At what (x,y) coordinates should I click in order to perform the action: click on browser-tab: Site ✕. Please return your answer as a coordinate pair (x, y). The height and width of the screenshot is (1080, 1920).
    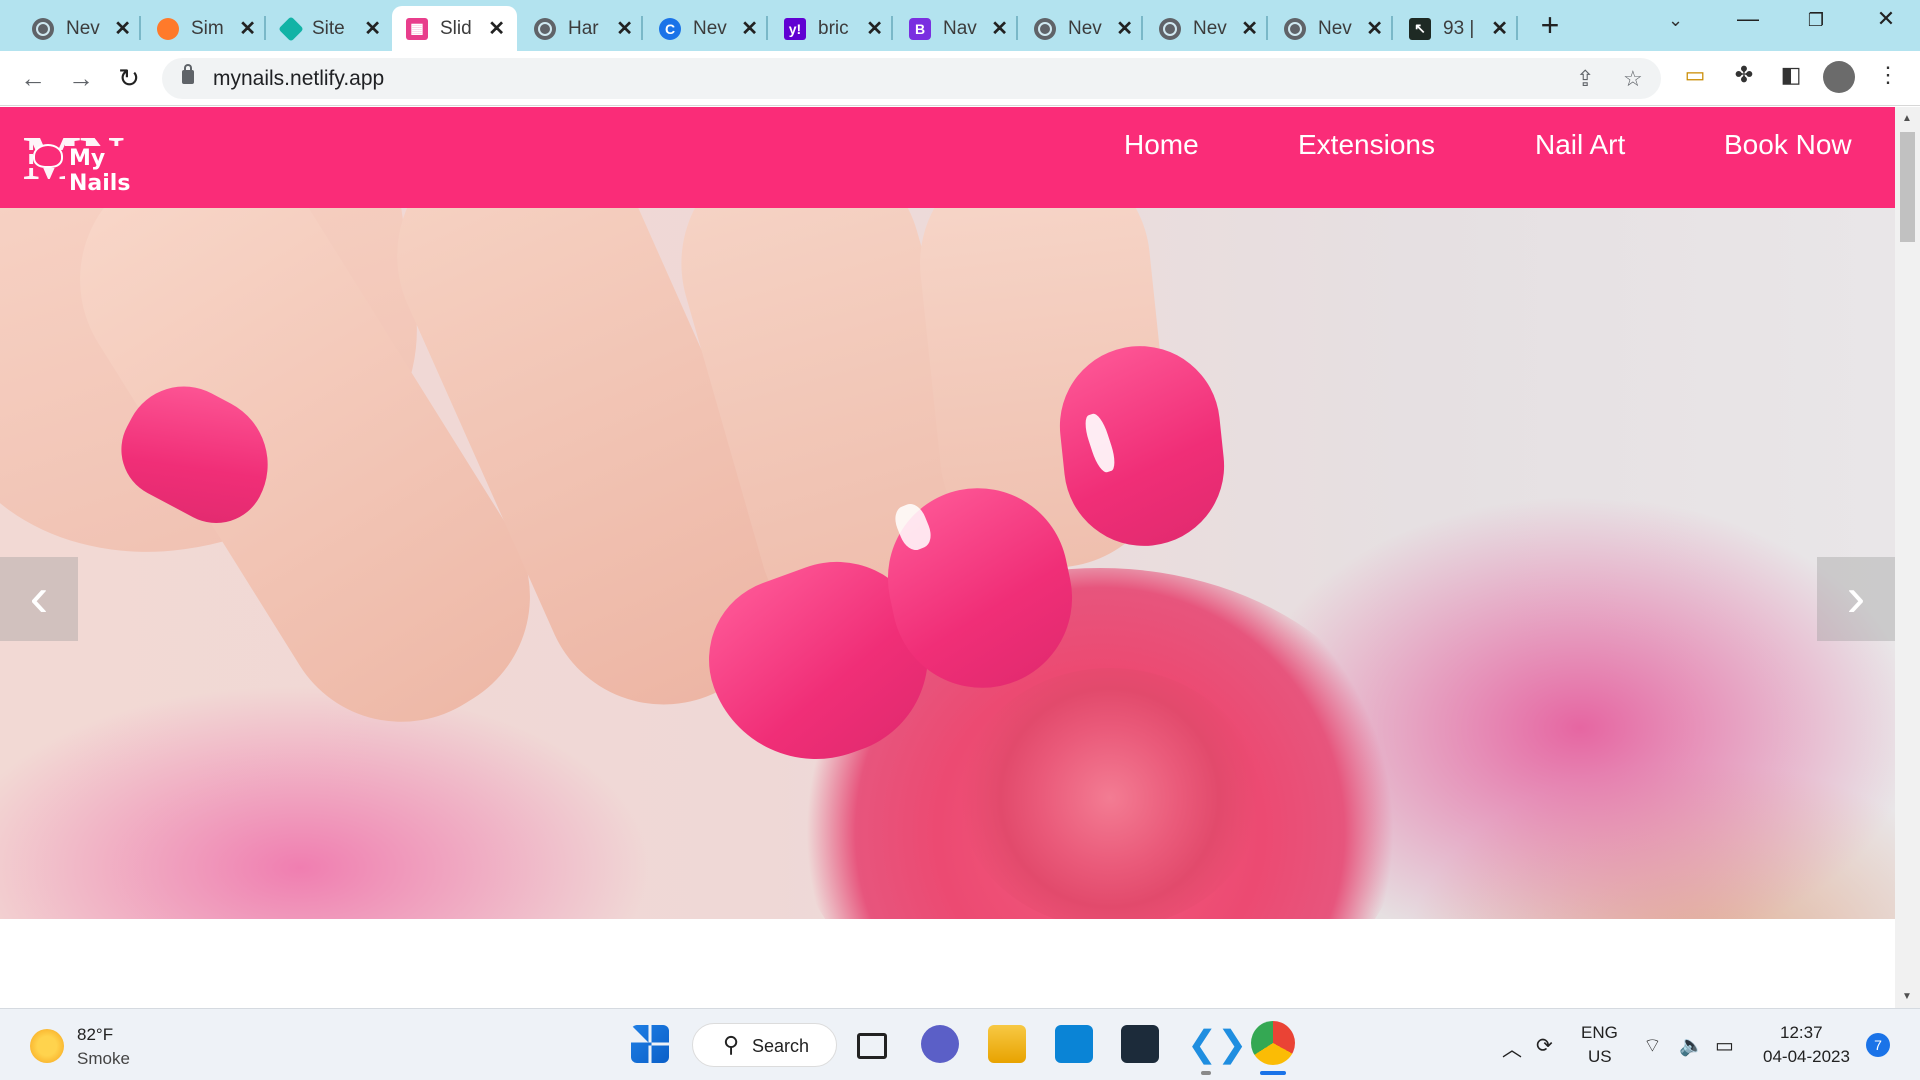
    Looking at the image, I should click on (330, 28).